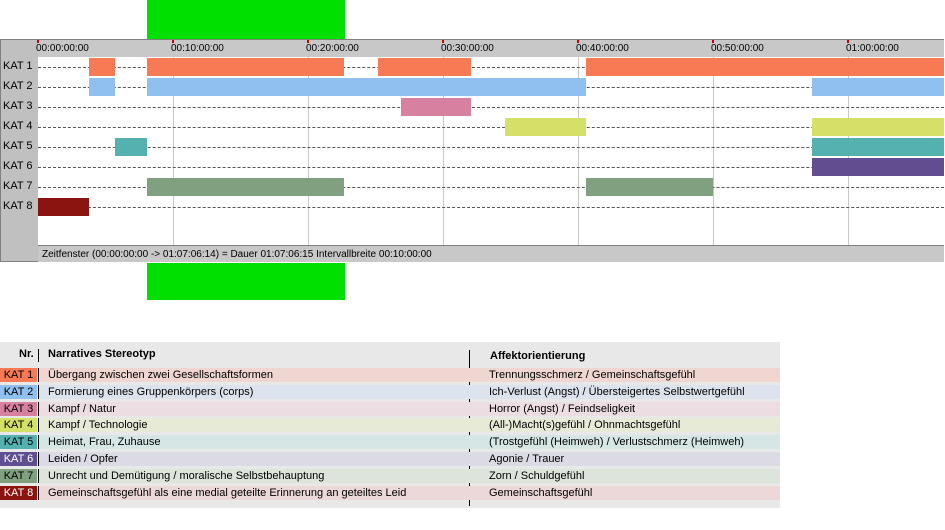 This screenshot has height=530, width=945. What do you see at coordinates (562, 408) in the screenshot?
I see `affekt-text: Horror (Angst) / Feindseligkeit` at bounding box center [562, 408].